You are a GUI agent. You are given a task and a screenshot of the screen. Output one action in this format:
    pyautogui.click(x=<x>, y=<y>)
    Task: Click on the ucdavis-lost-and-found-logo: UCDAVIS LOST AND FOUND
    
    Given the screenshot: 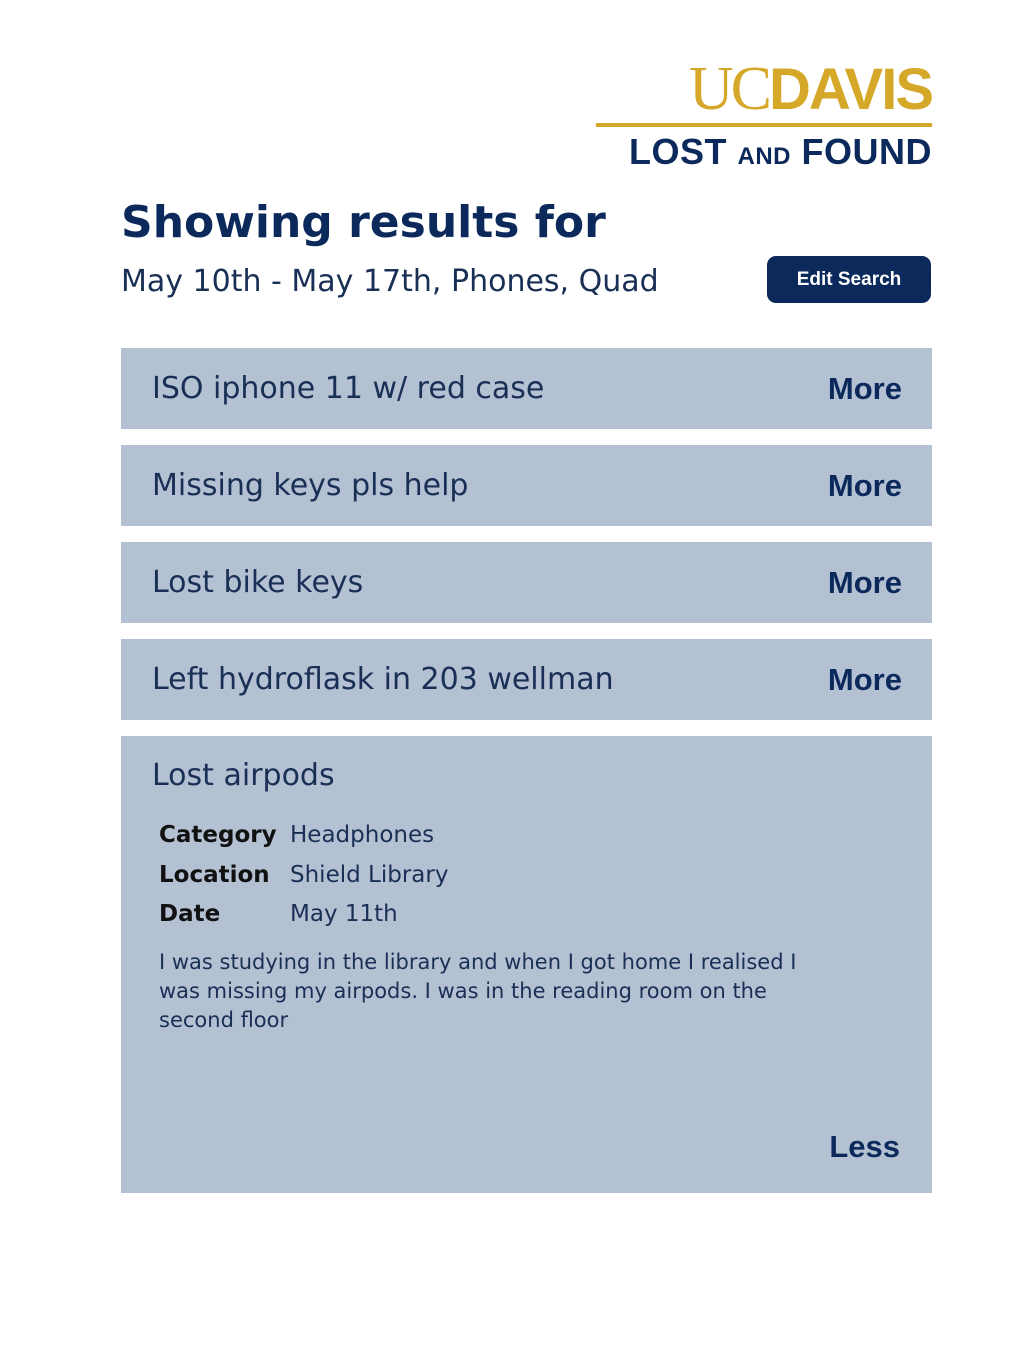 What is the action you would take?
    pyautogui.click(x=765, y=116)
    